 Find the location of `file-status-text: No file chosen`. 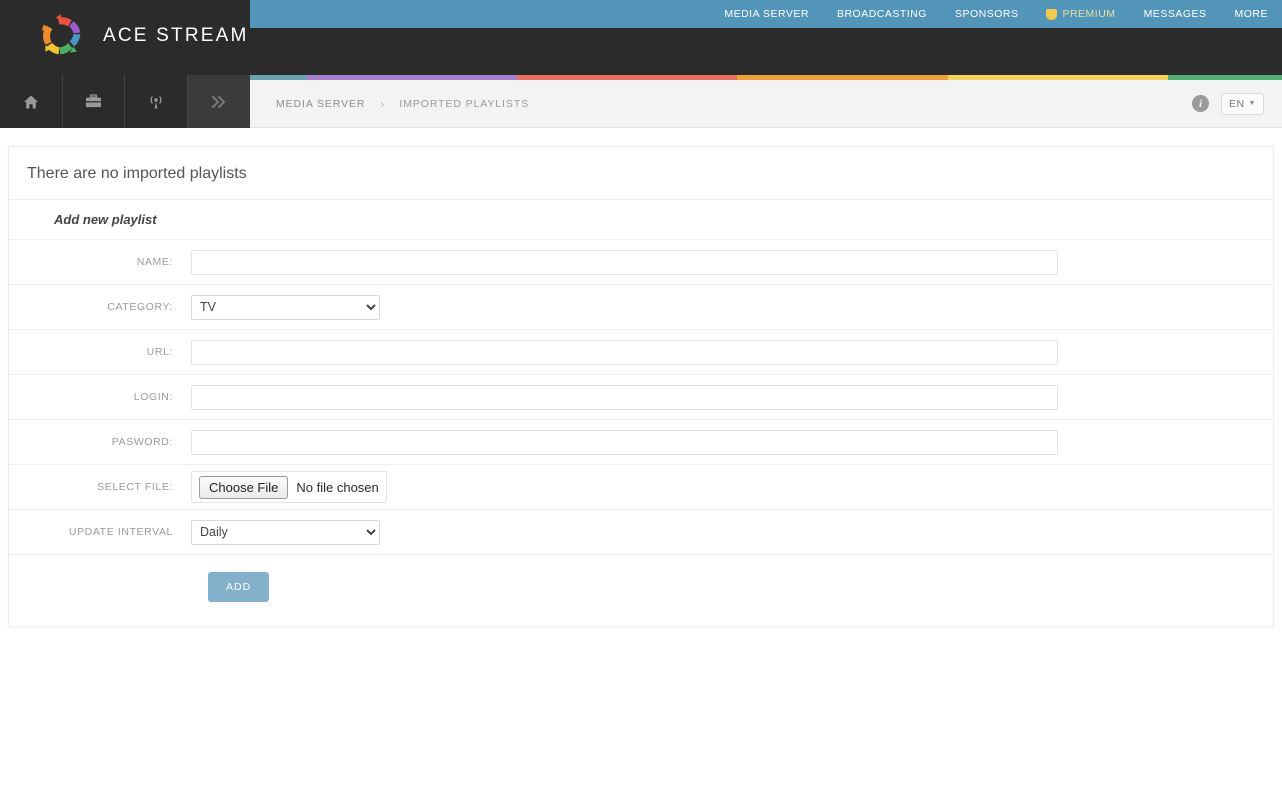

file-status-text: No file chosen is located at coordinates (337, 487).